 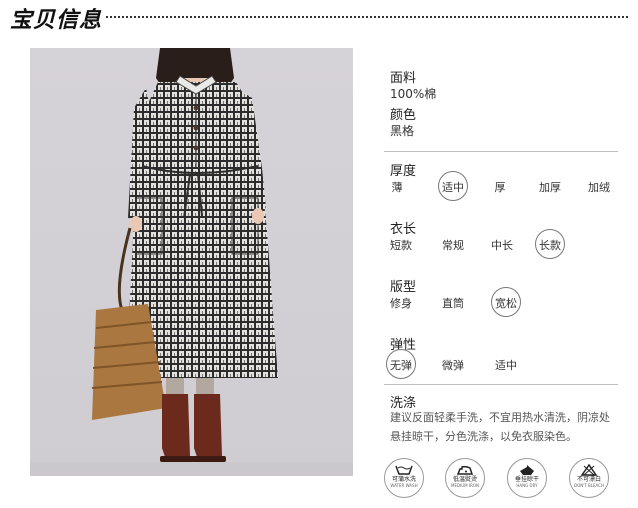 What do you see at coordinates (397, 187) in the screenshot?
I see `thickness-option-thin: 薄` at bounding box center [397, 187].